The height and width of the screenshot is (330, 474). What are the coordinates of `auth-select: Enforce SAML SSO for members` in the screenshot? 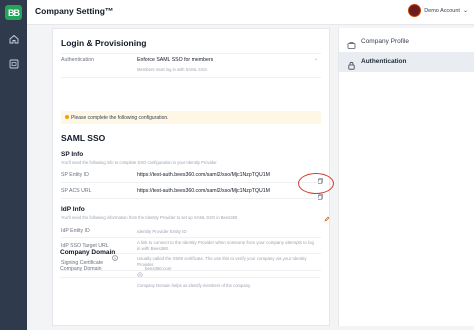 It's located at (175, 60).